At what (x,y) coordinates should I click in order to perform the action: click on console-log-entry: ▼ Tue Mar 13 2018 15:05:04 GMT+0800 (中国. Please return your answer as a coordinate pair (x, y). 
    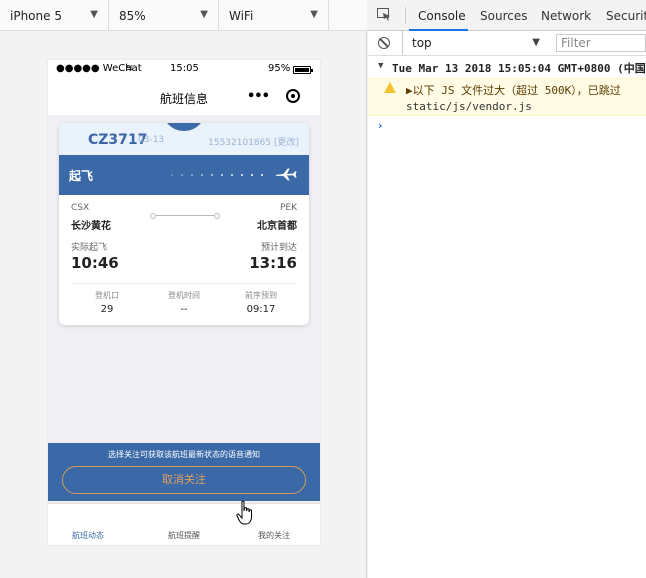
    Looking at the image, I should click on (507, 69).